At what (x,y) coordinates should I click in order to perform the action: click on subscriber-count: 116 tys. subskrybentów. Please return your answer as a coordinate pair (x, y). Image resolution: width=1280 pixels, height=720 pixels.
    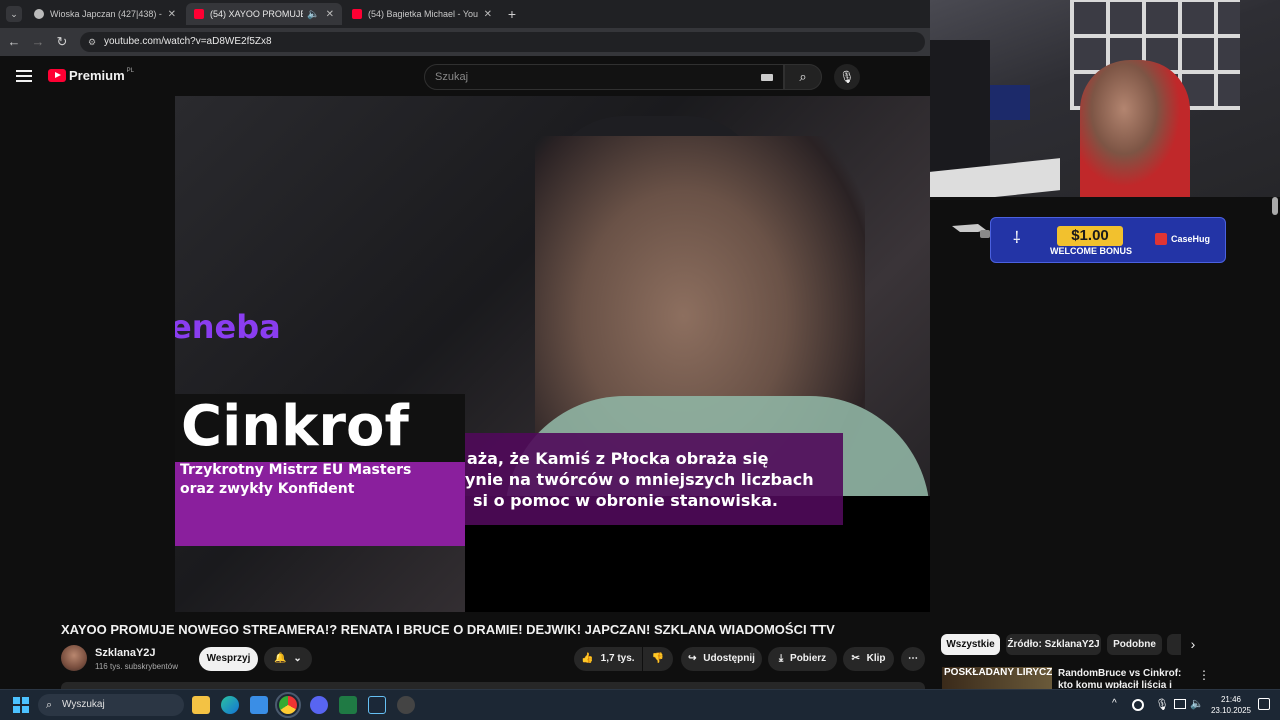
    Looking at the image, I should click on (137, 666).